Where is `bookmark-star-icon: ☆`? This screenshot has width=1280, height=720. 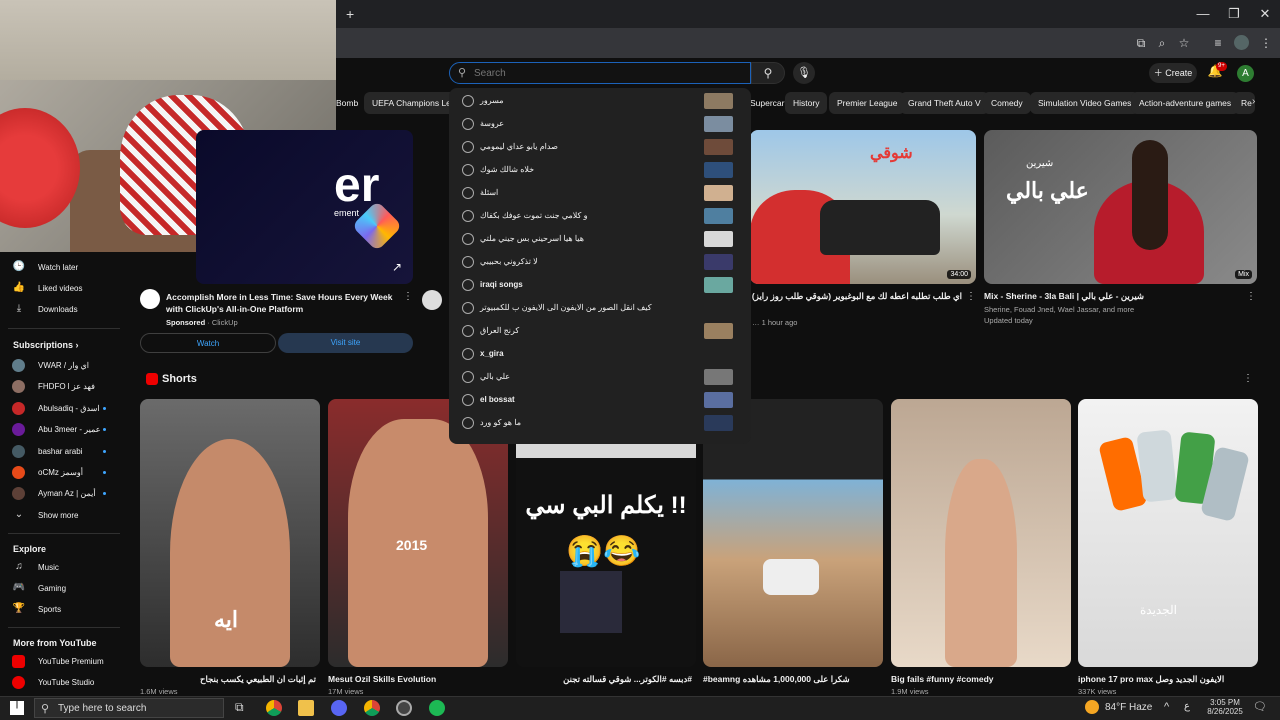 bookmark-star-icon: ☆ is located at coordinates (1184, 43).